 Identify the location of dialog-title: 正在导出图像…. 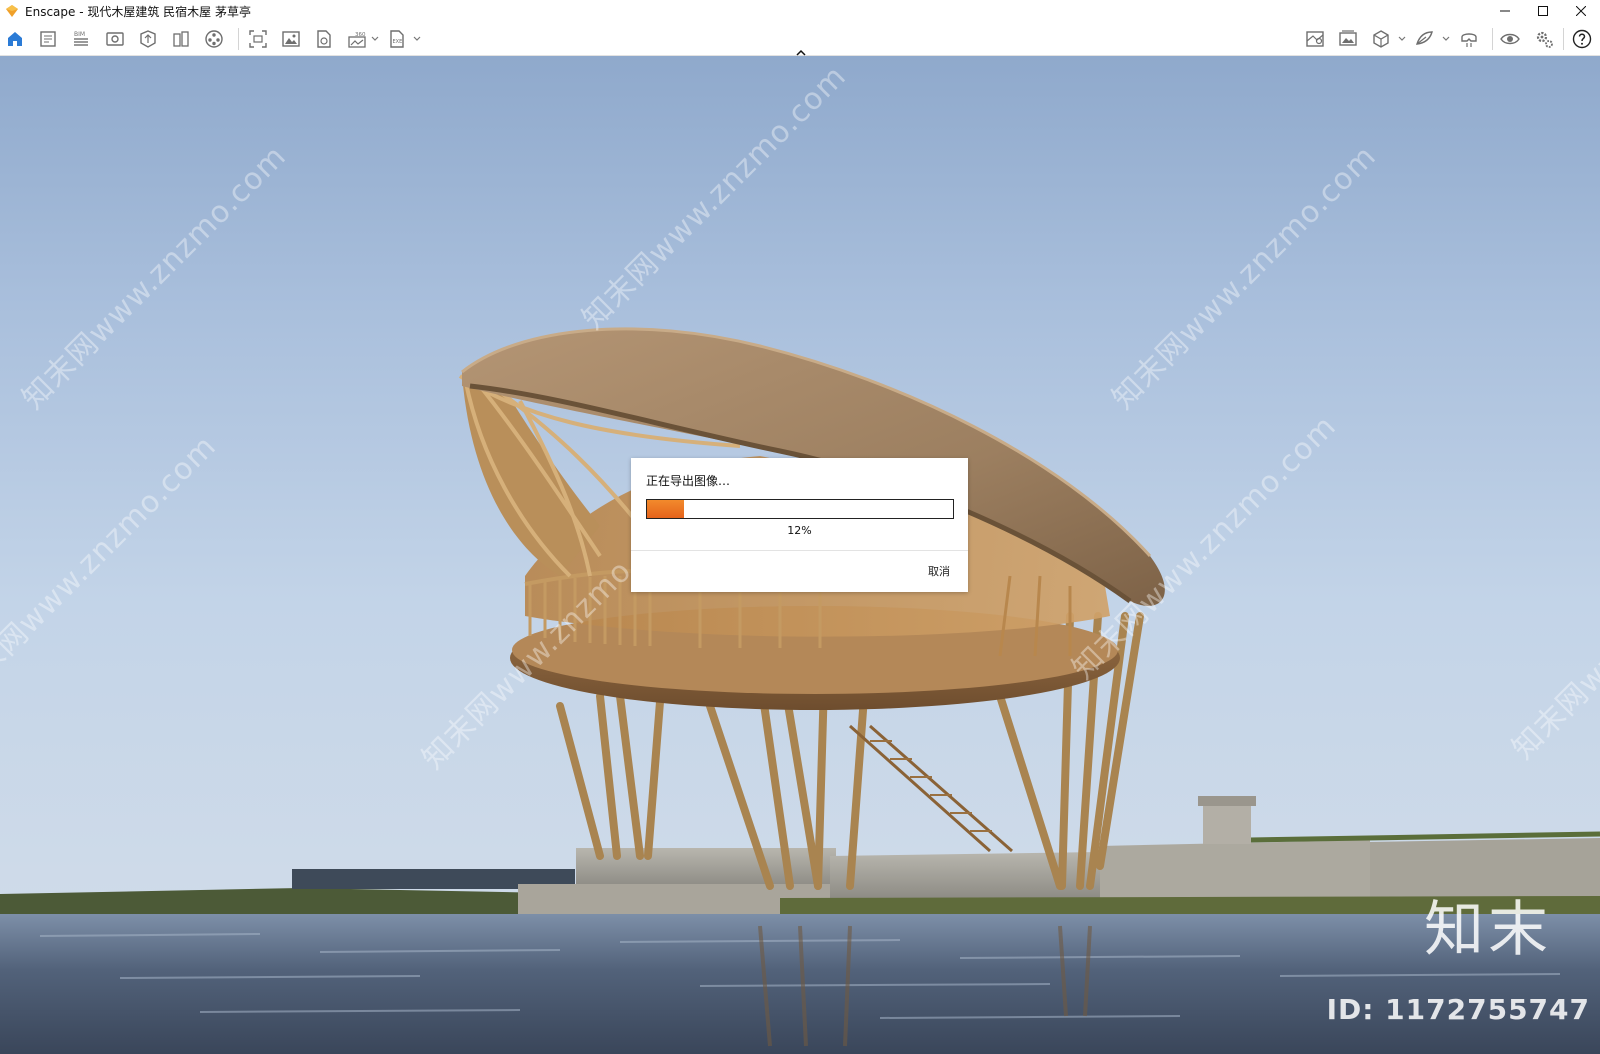
(688, 481).